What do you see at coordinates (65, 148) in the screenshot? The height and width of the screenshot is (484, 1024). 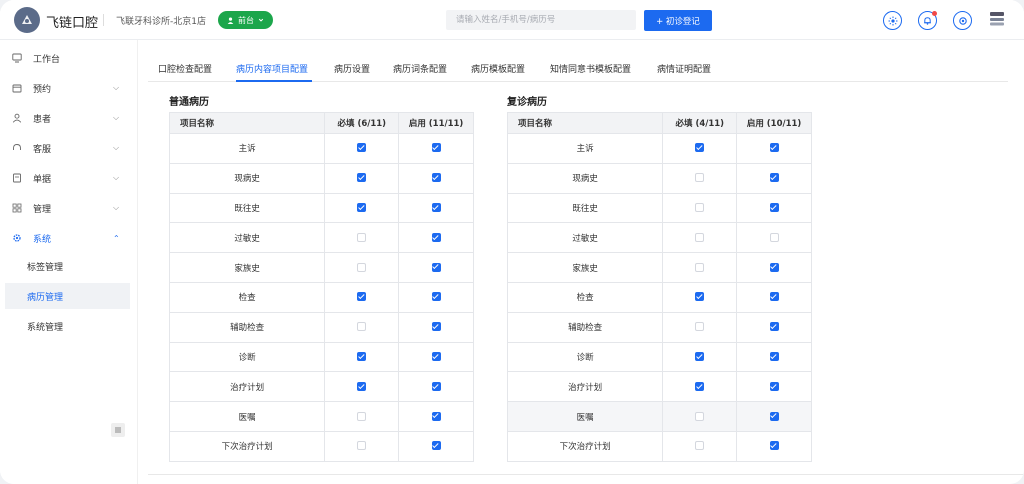 I see `sidebar-item-service: 客服 ⌵` at bounding box center [65, 148].